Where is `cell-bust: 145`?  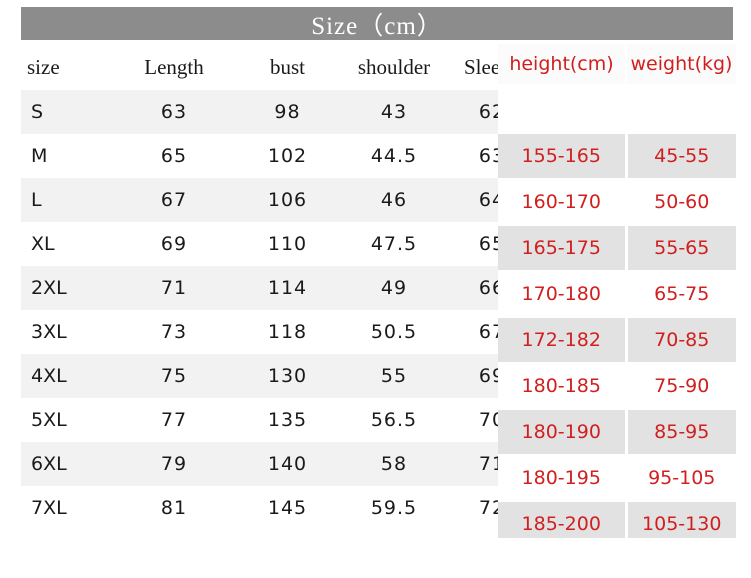
cell-bust: 145 is located at coordinates (287, 508).